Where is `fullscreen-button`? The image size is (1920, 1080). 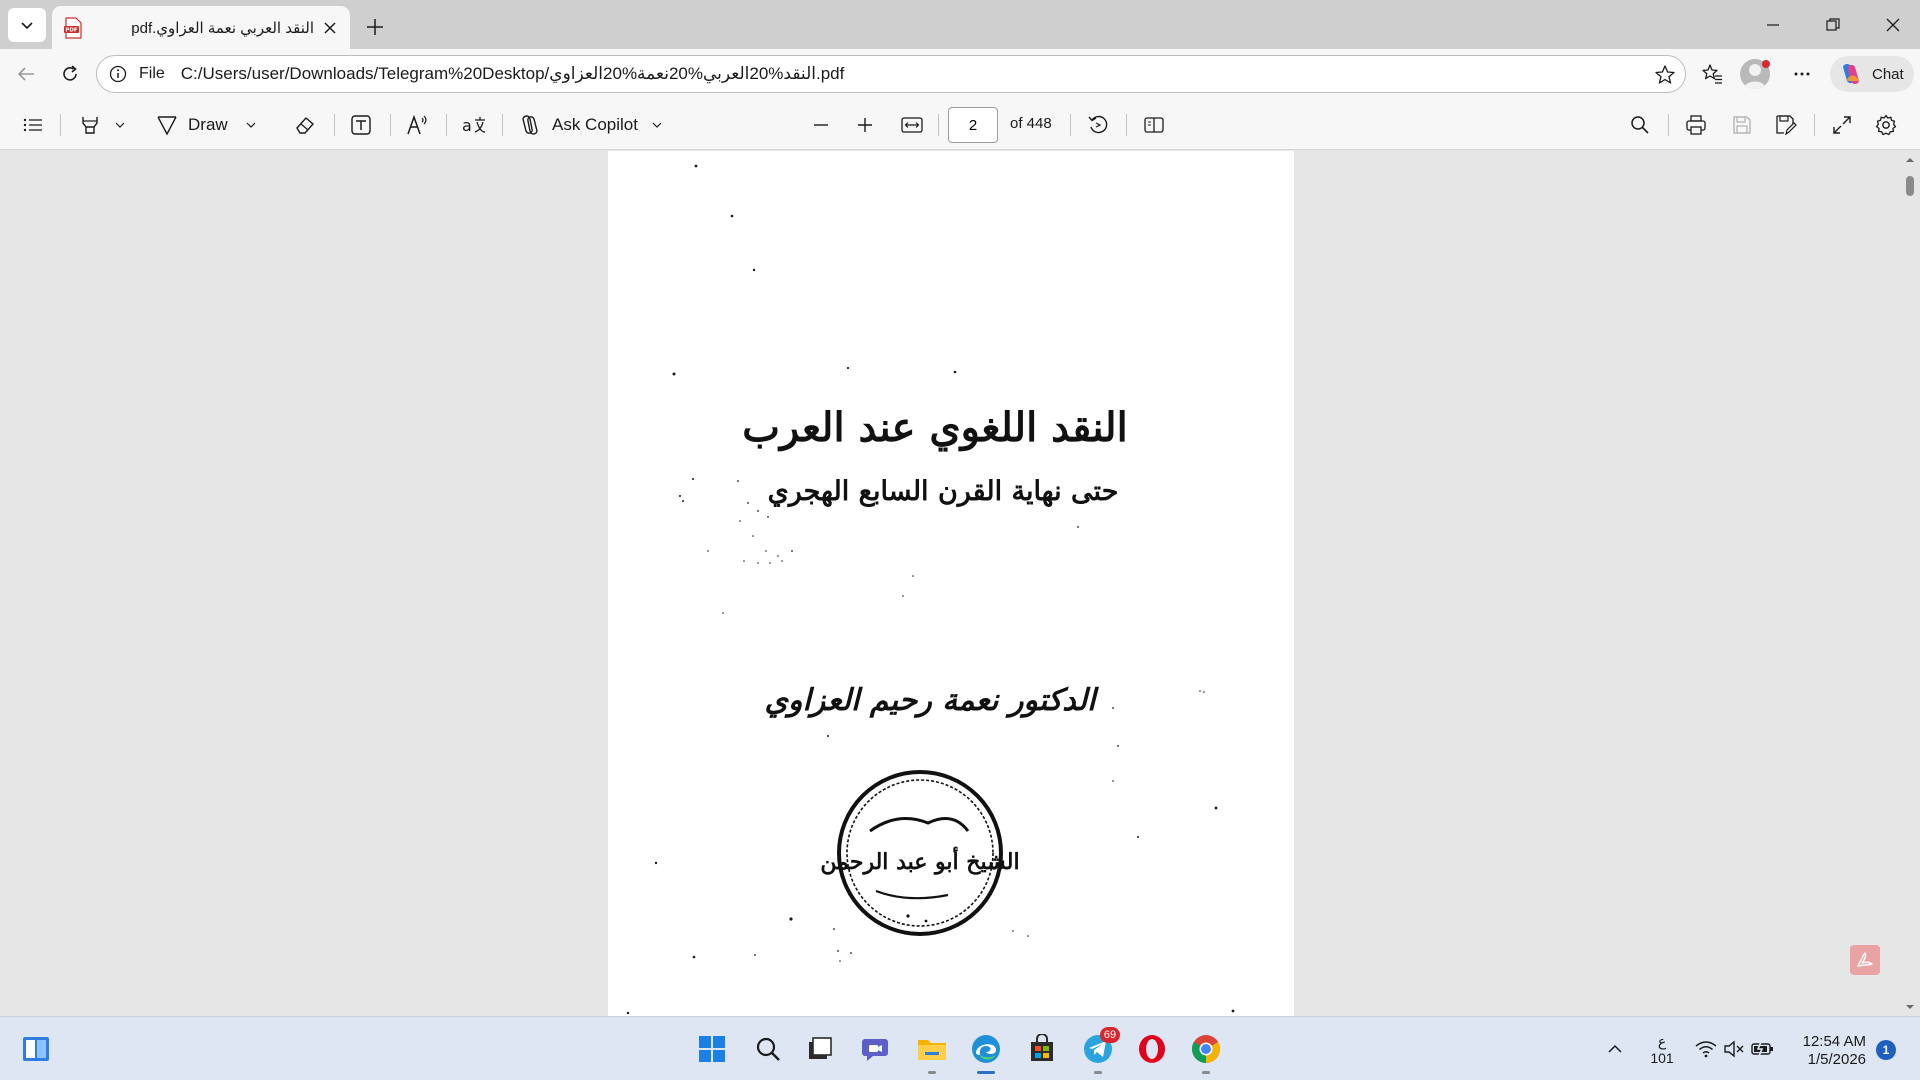
fullscreen-button is located at coordinates (1842, 125).